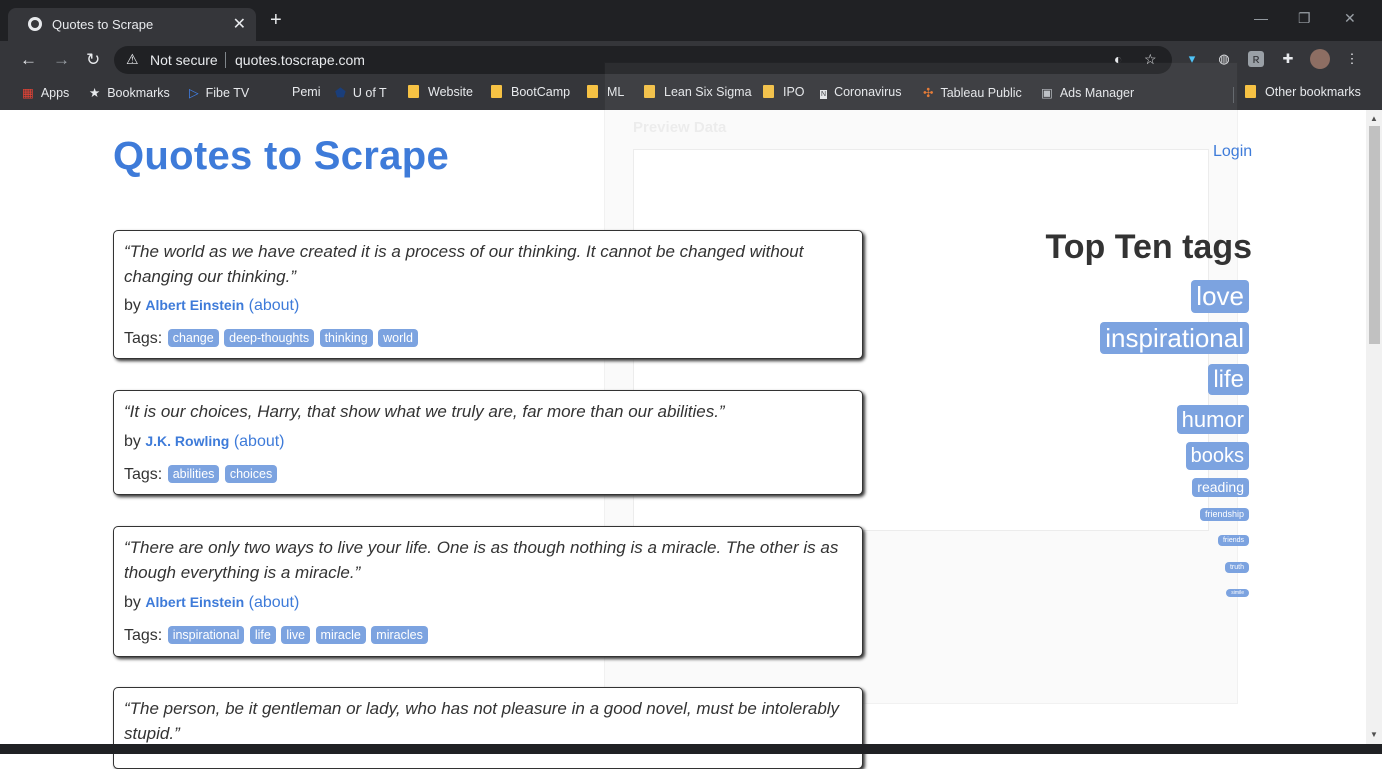 Image resolution: width=1382 pixels, height=769 pixels. I want to click on apps-grid-icon: ▦, so click(28, 93).